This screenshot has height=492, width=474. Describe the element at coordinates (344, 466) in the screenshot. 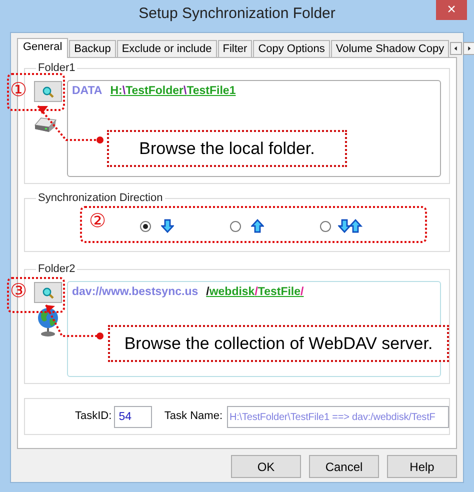

I see `dialog-button: Cancel` at that location.